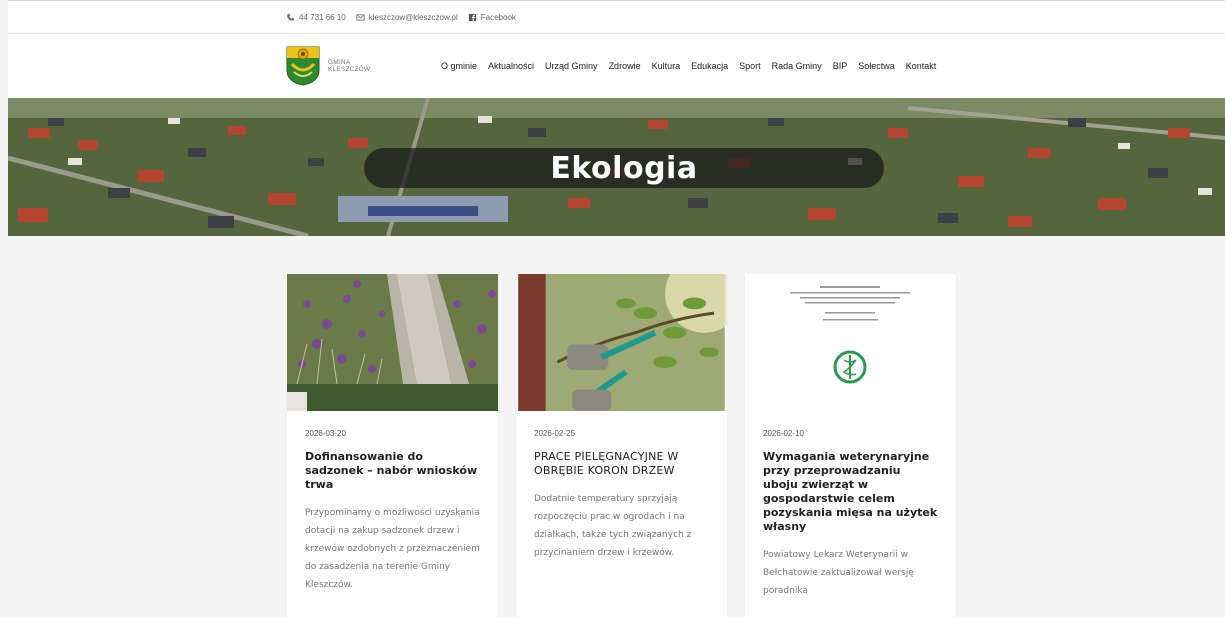  I want to click on menu-item-edukacja: Edukacja, so click(709, 66).